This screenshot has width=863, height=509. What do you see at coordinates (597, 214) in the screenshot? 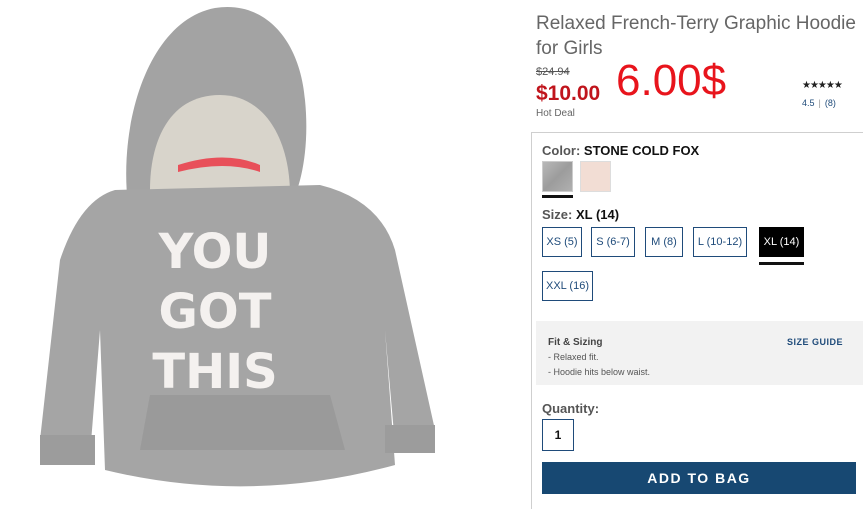
I see `selected-size: XL (14)` at bounding box center [597, 214].